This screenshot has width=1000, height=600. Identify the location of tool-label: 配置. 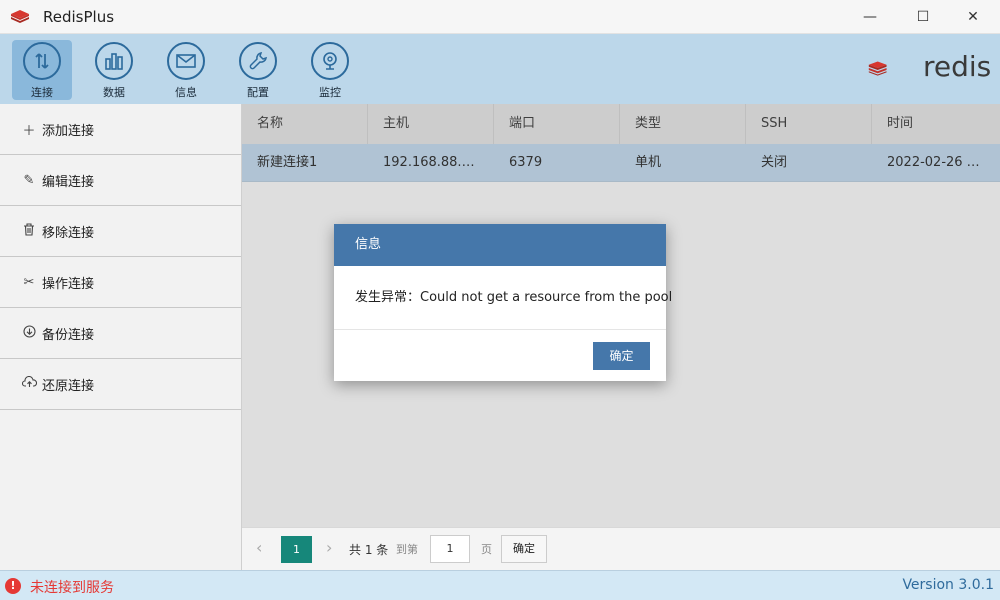
(258, 92).